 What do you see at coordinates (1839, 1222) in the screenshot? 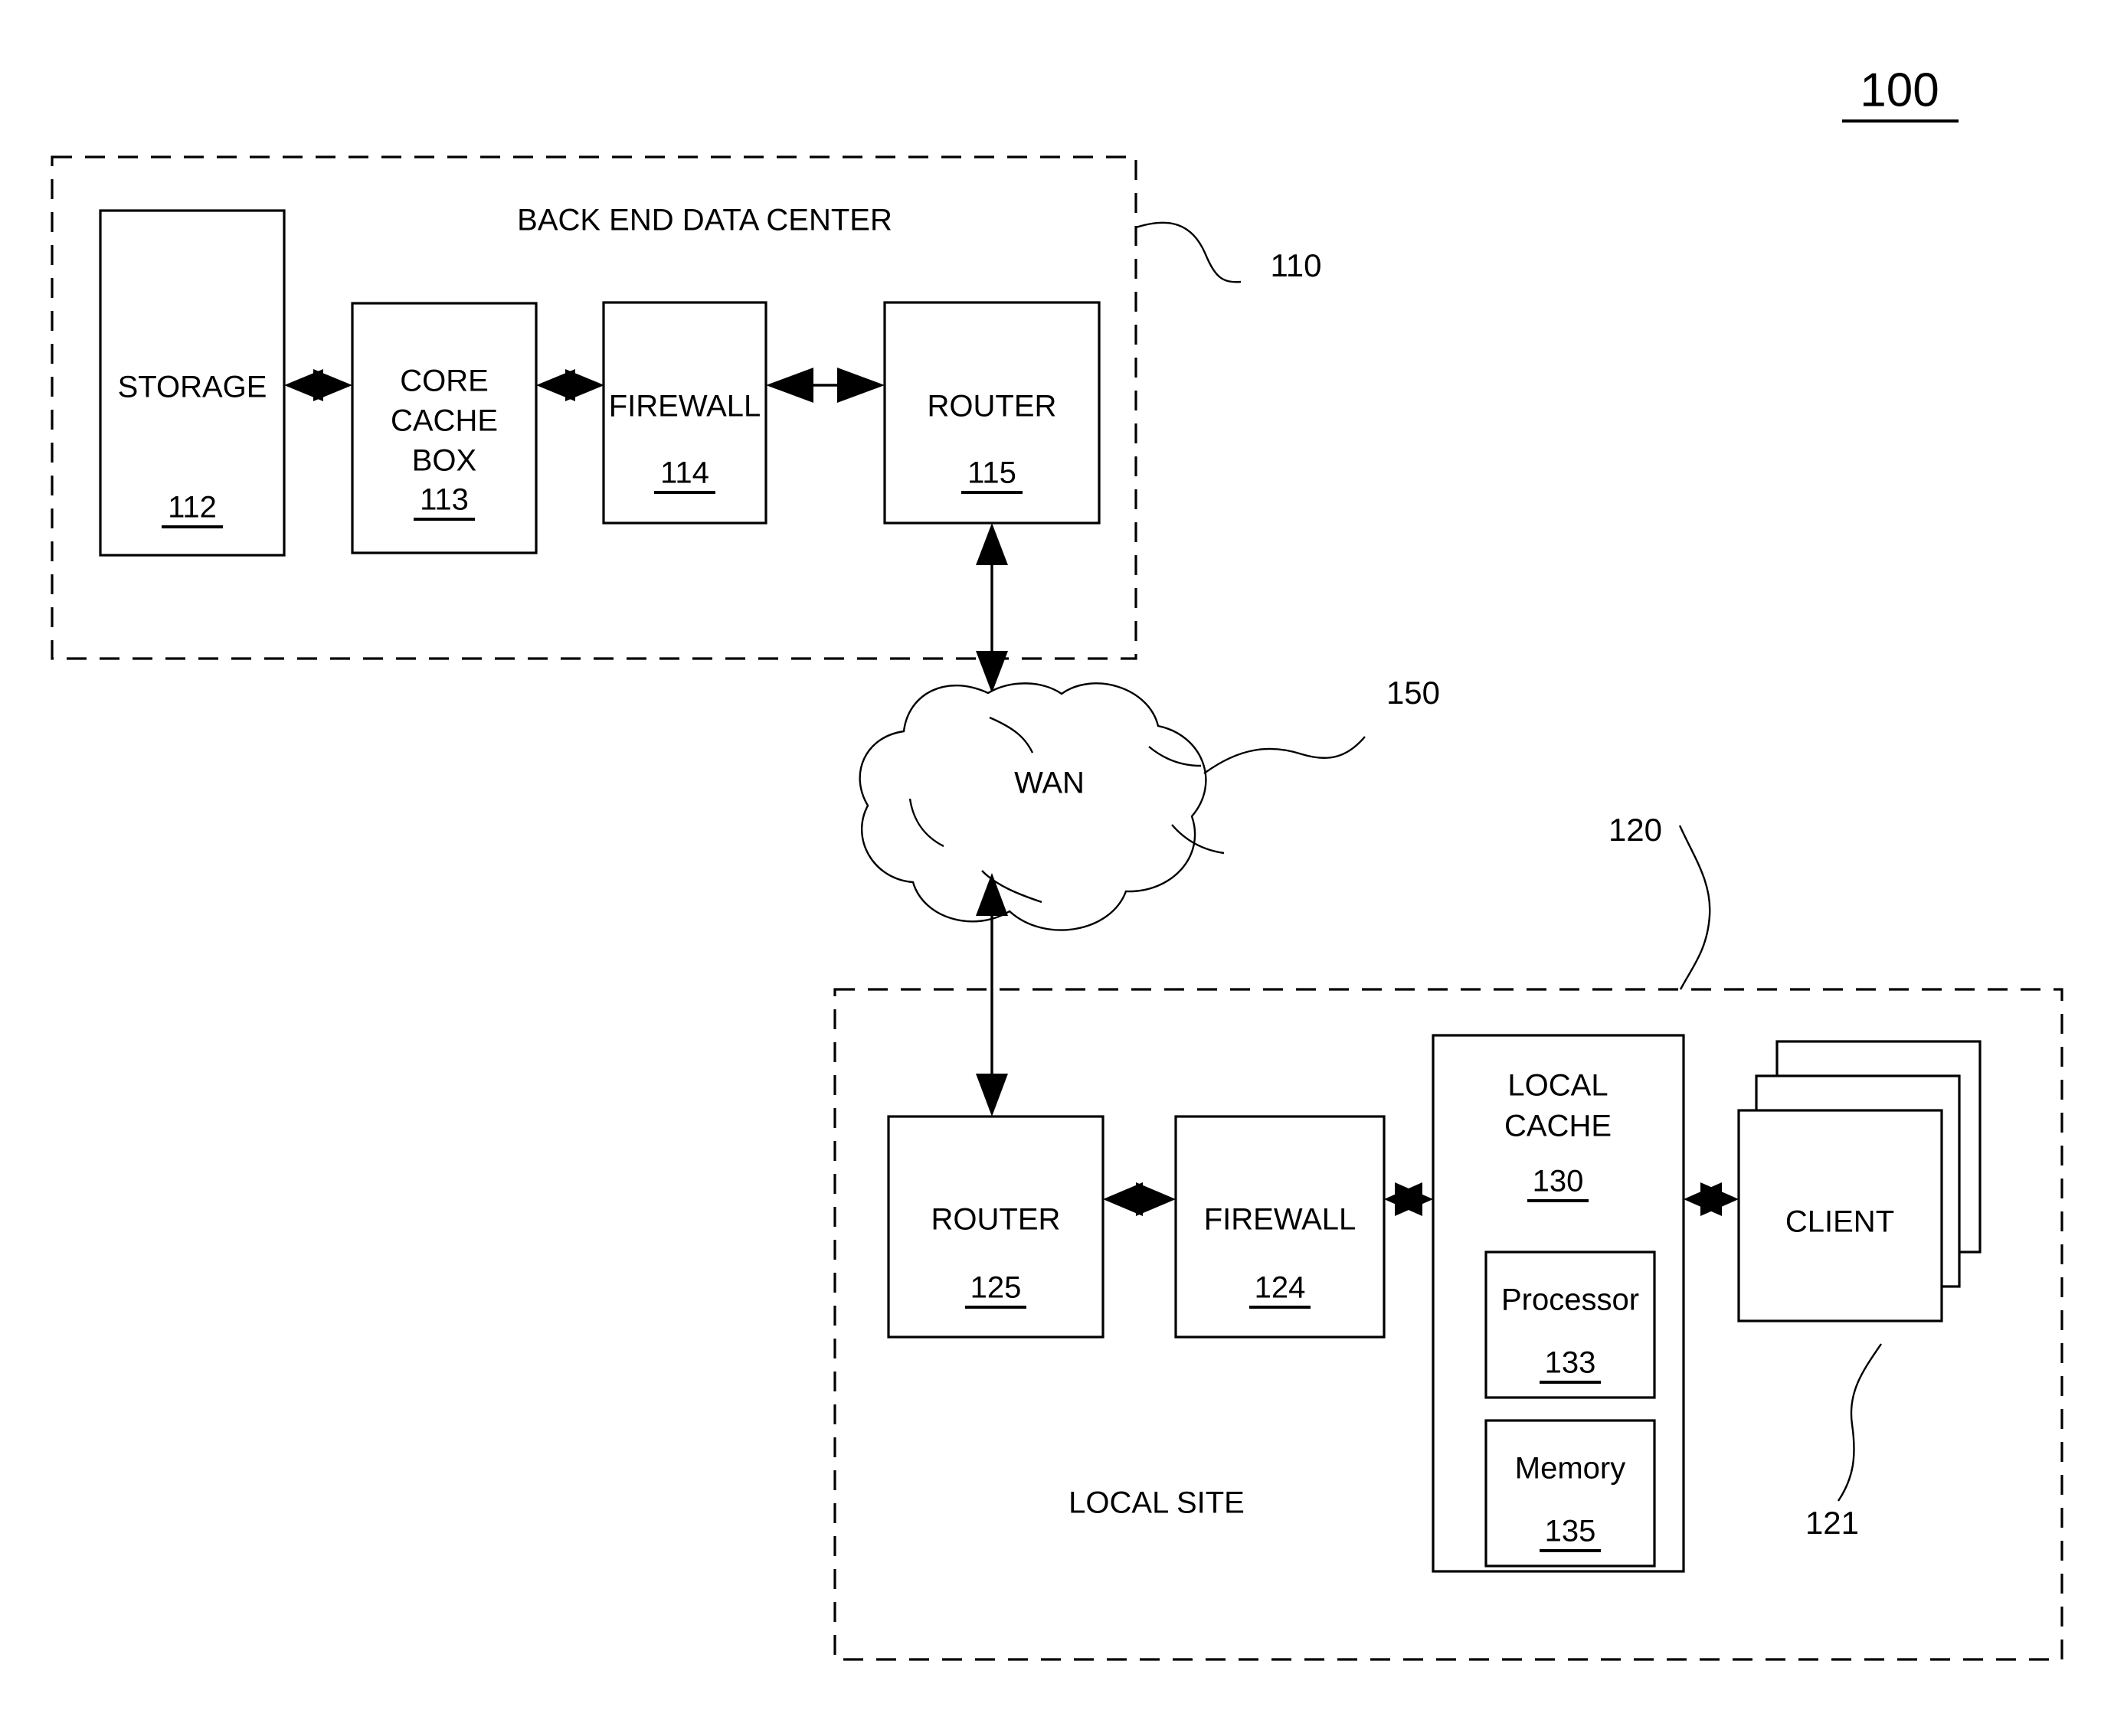
I see `client-label: CLIENT` at bounding box center [1839, 1222].